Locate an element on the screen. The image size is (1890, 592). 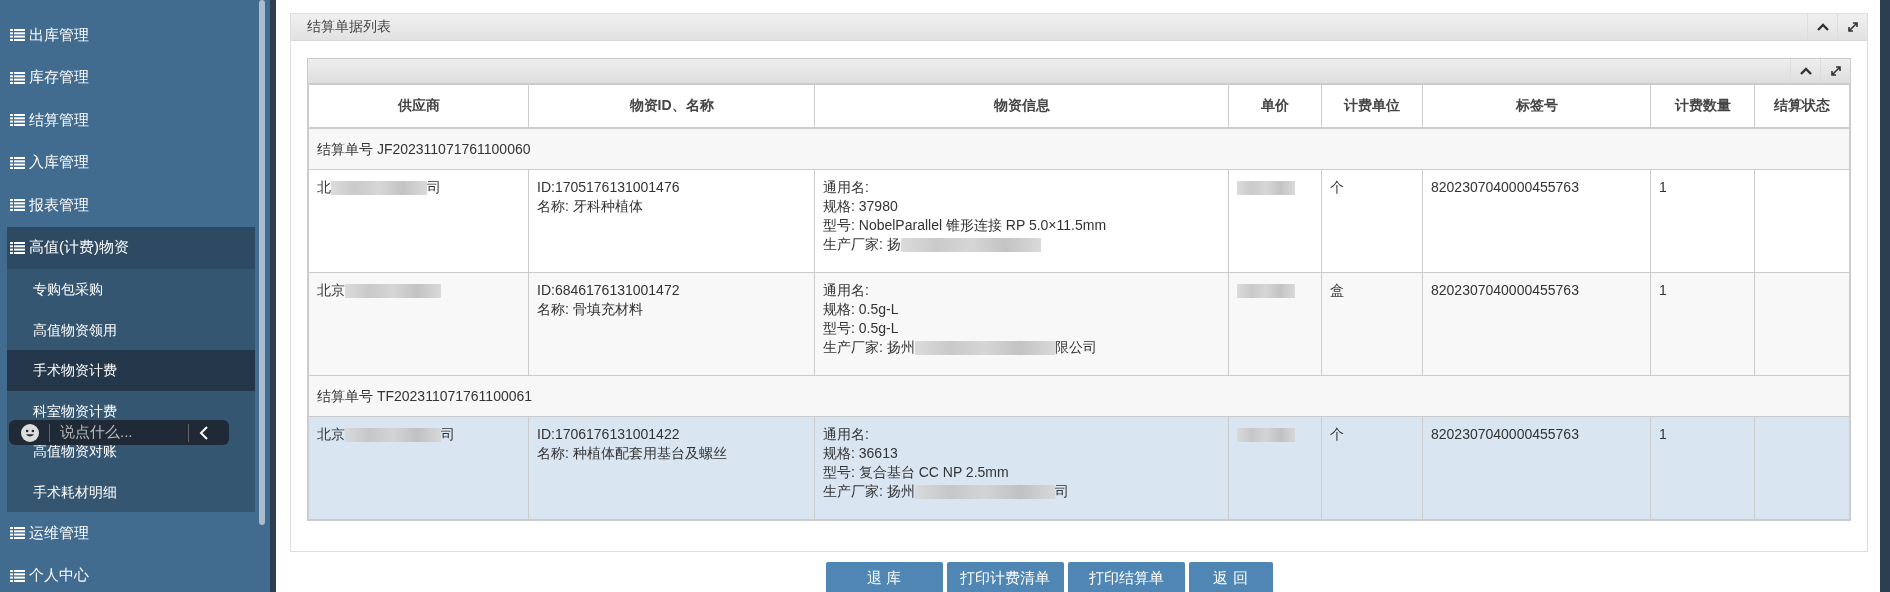
submenu-item: 专购包采购 is located at coordinates (131, 289).